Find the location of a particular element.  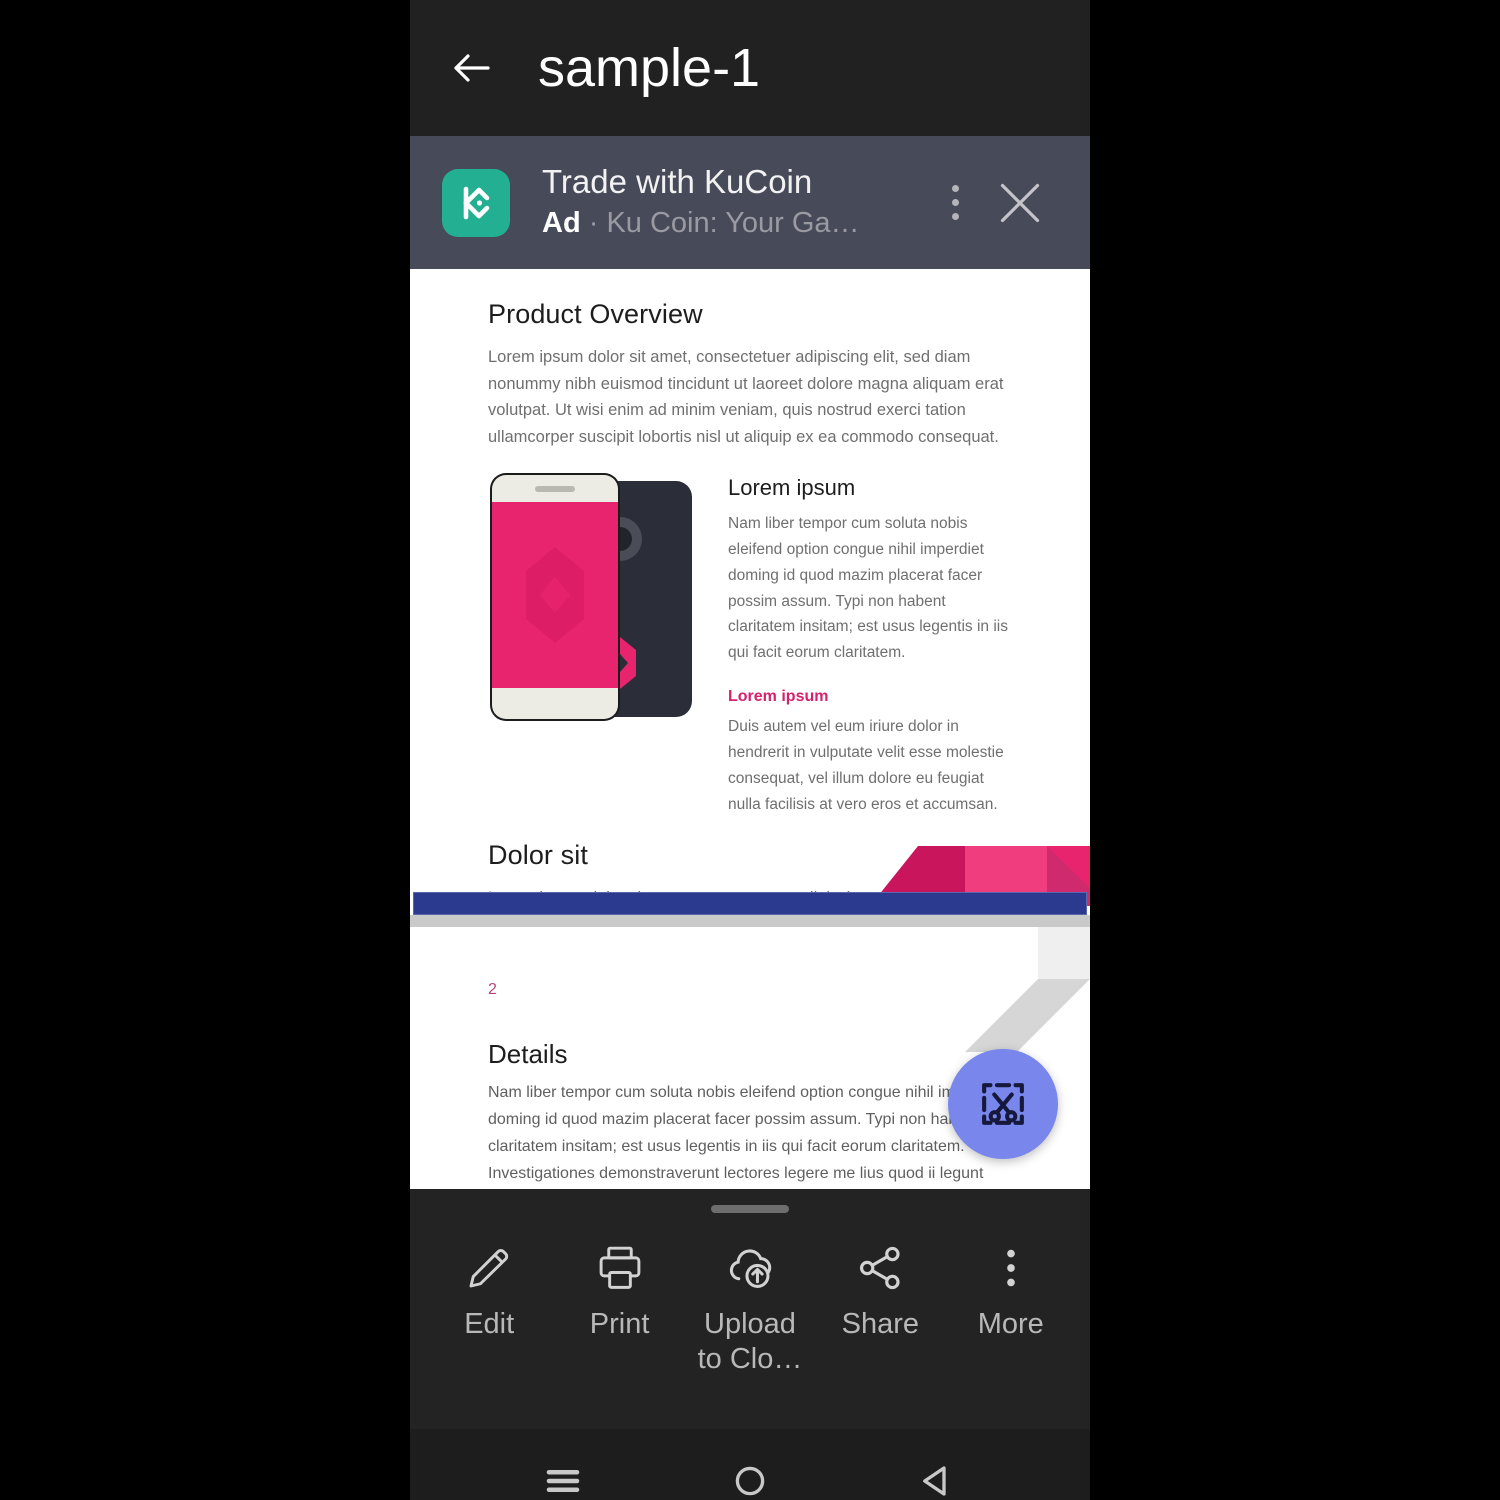

phone-front-shell is located at coordinates (555, 596).